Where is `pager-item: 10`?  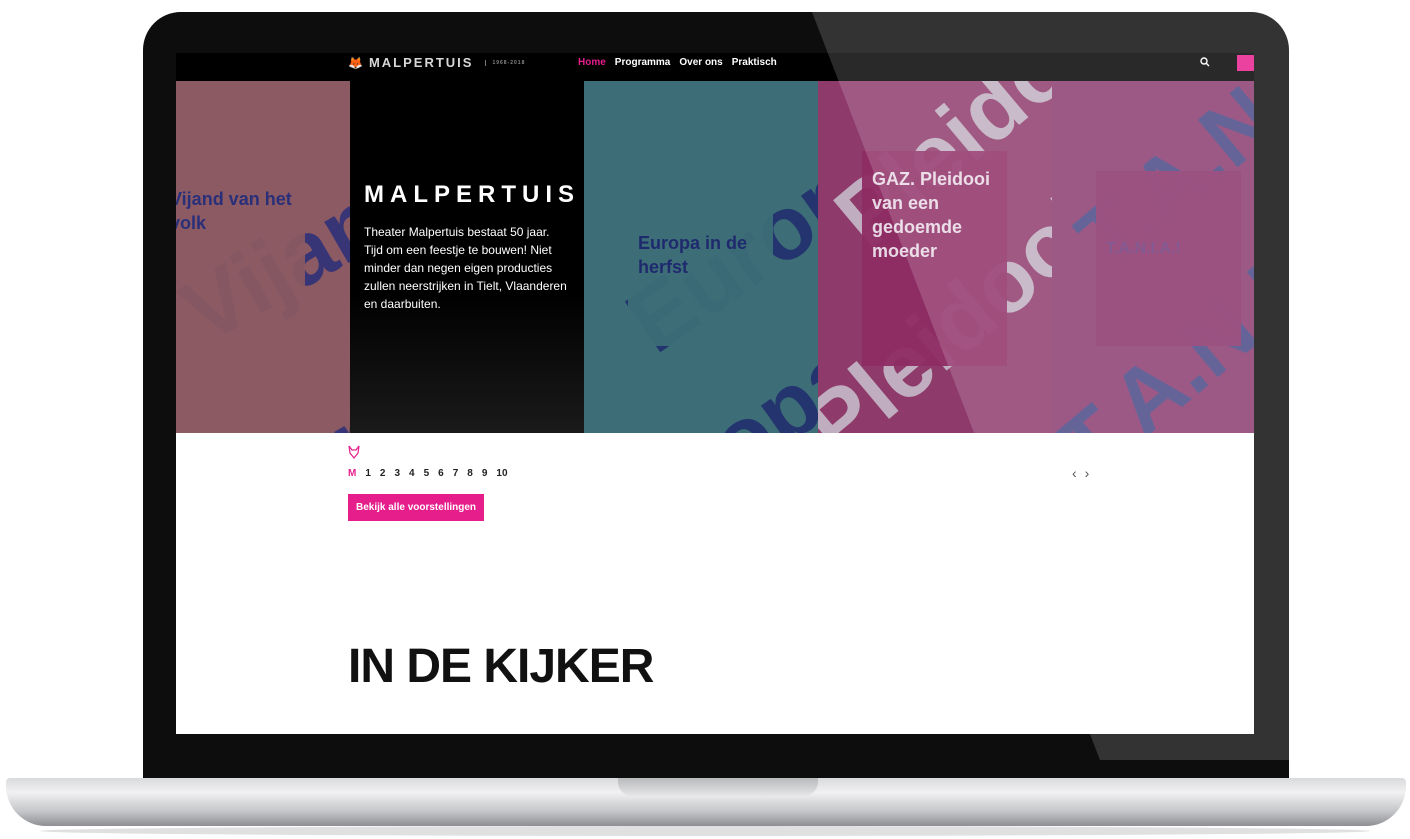
pager-item: 10 is located at coordinates (501, 473).